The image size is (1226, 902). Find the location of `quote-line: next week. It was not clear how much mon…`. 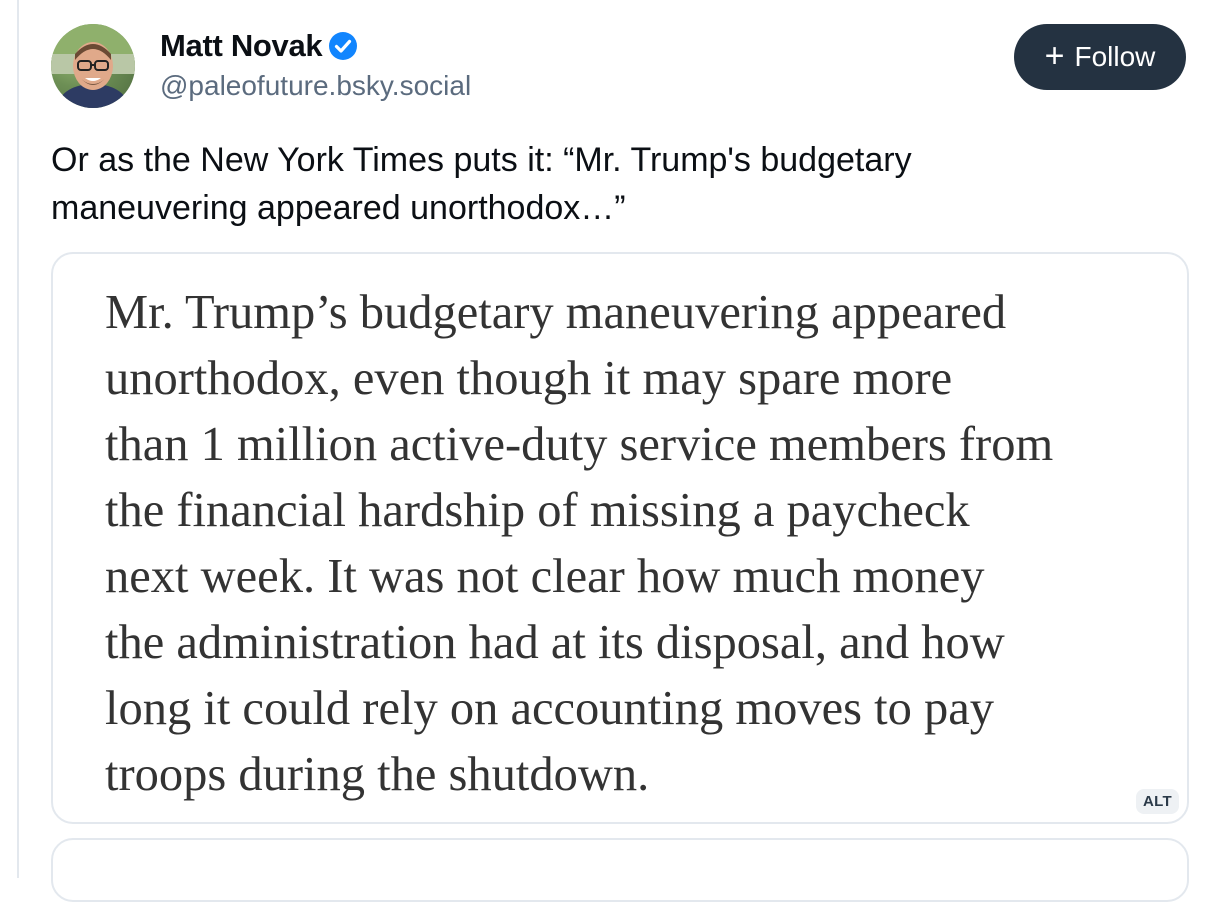

quote-line: next week. It was not clear how much mon… is located at coordinates (545, 576).